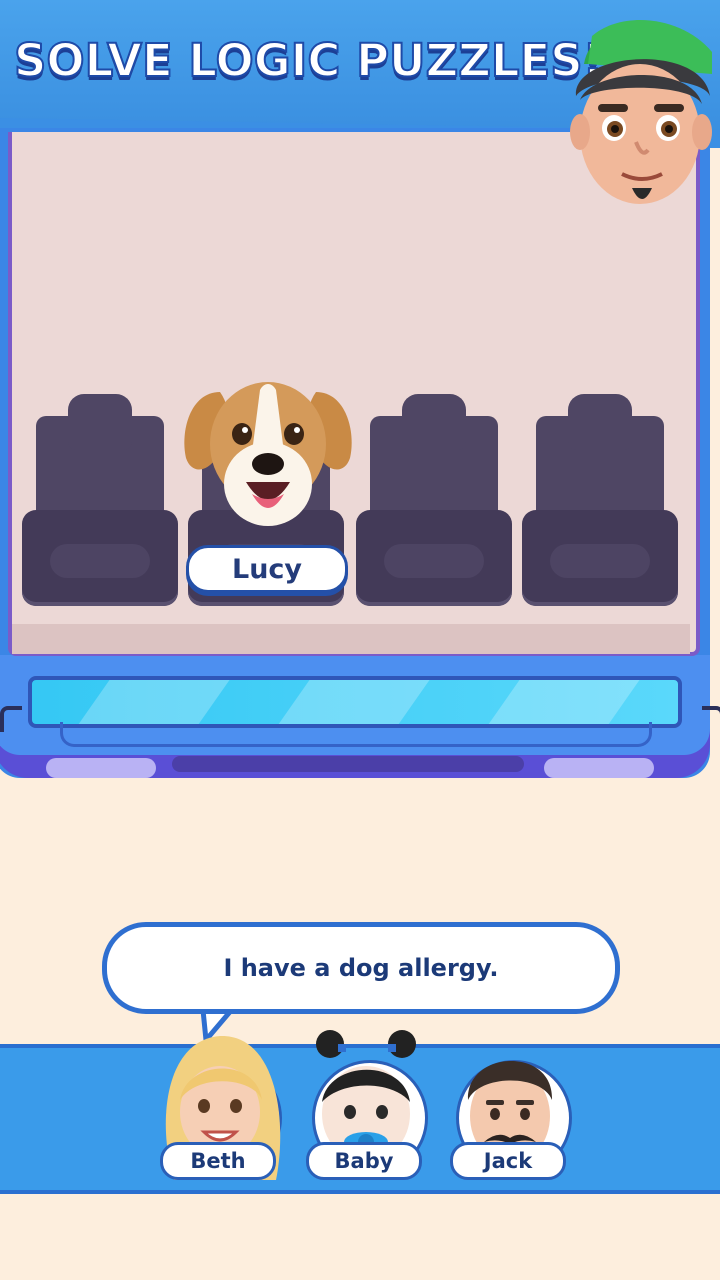 The width and height of the screenshot is (720, 1280). Describe the element at coordinates (367, 1105) in the screenshot. I see `character-baby: Baby` at that location.